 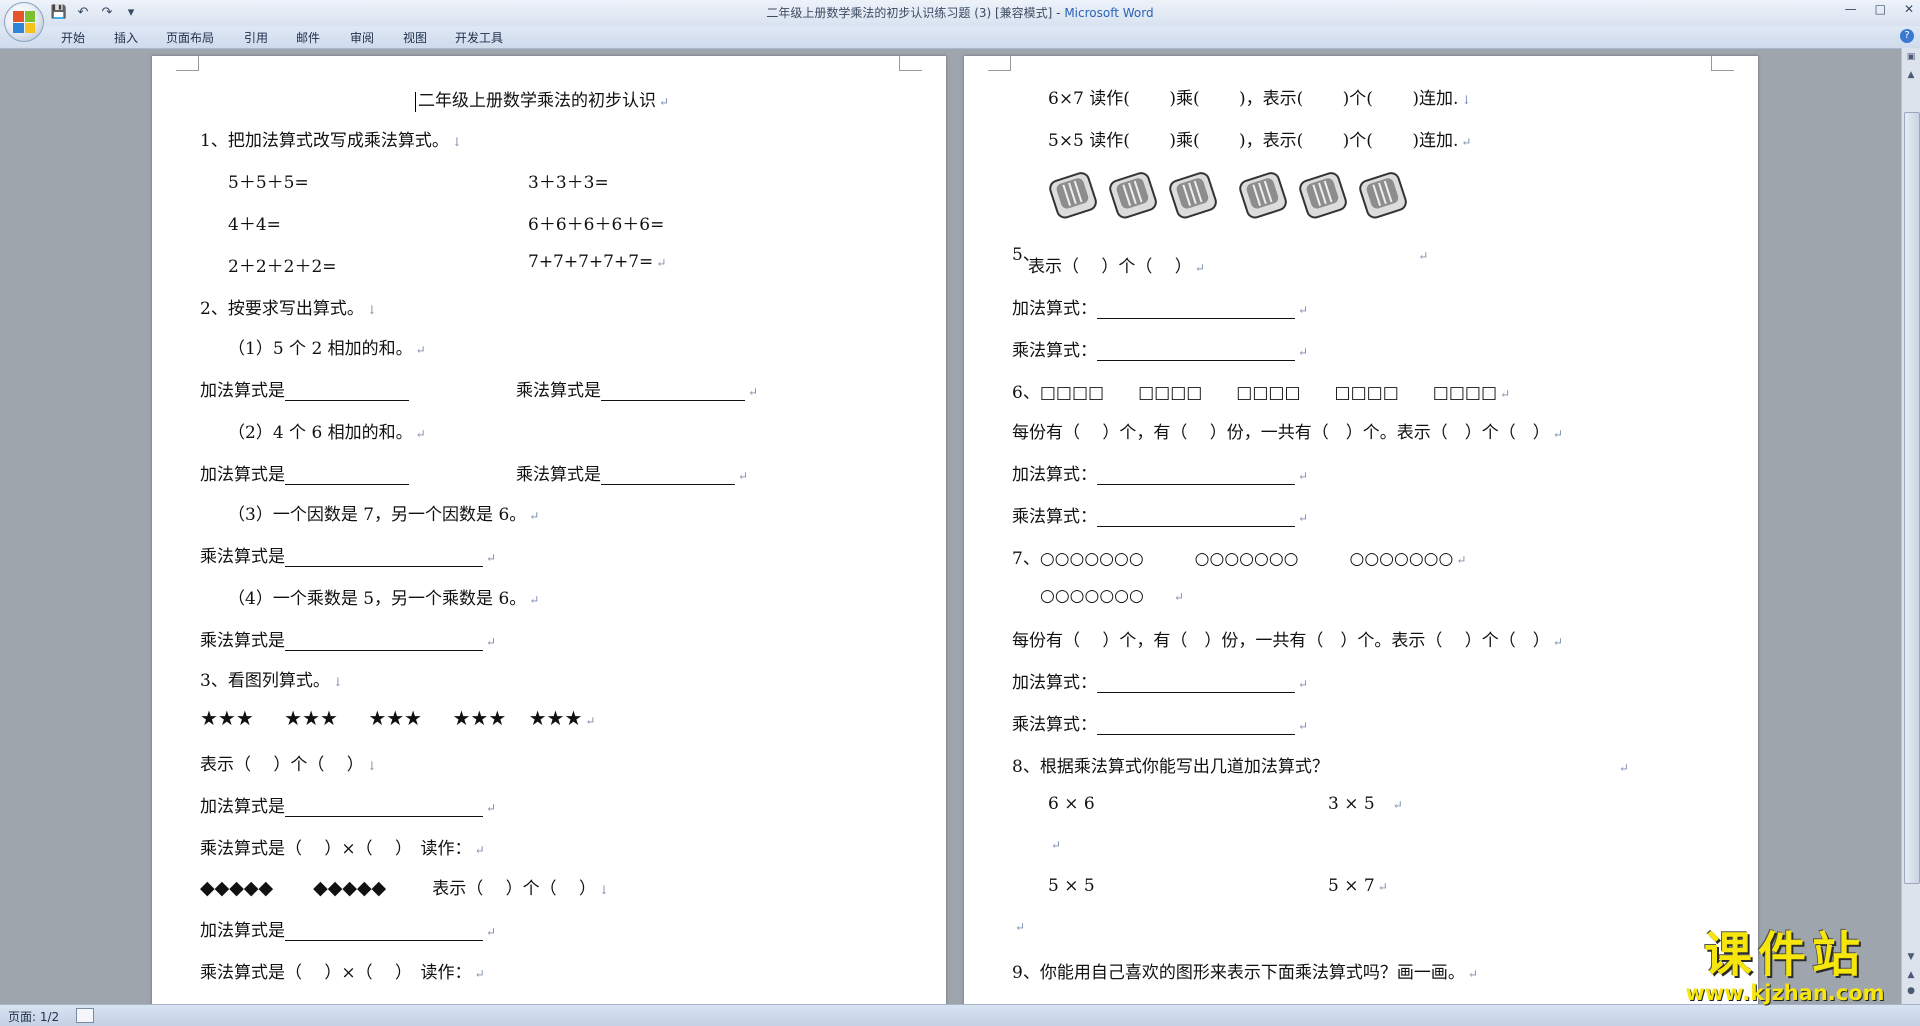 I want to click on eraser-images, so click(x=1230, y=197).